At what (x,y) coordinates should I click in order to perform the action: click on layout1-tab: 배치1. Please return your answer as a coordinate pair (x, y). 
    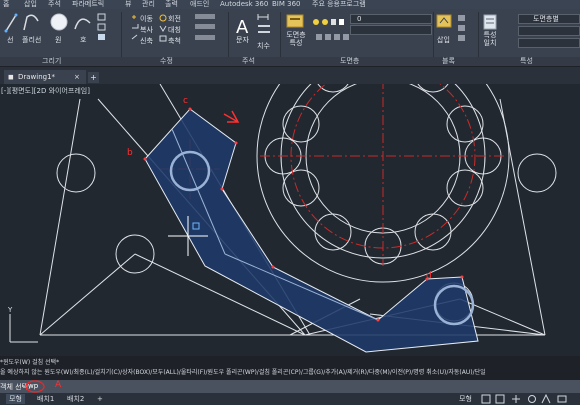
    Looking at the image, I should click on (45, 399).